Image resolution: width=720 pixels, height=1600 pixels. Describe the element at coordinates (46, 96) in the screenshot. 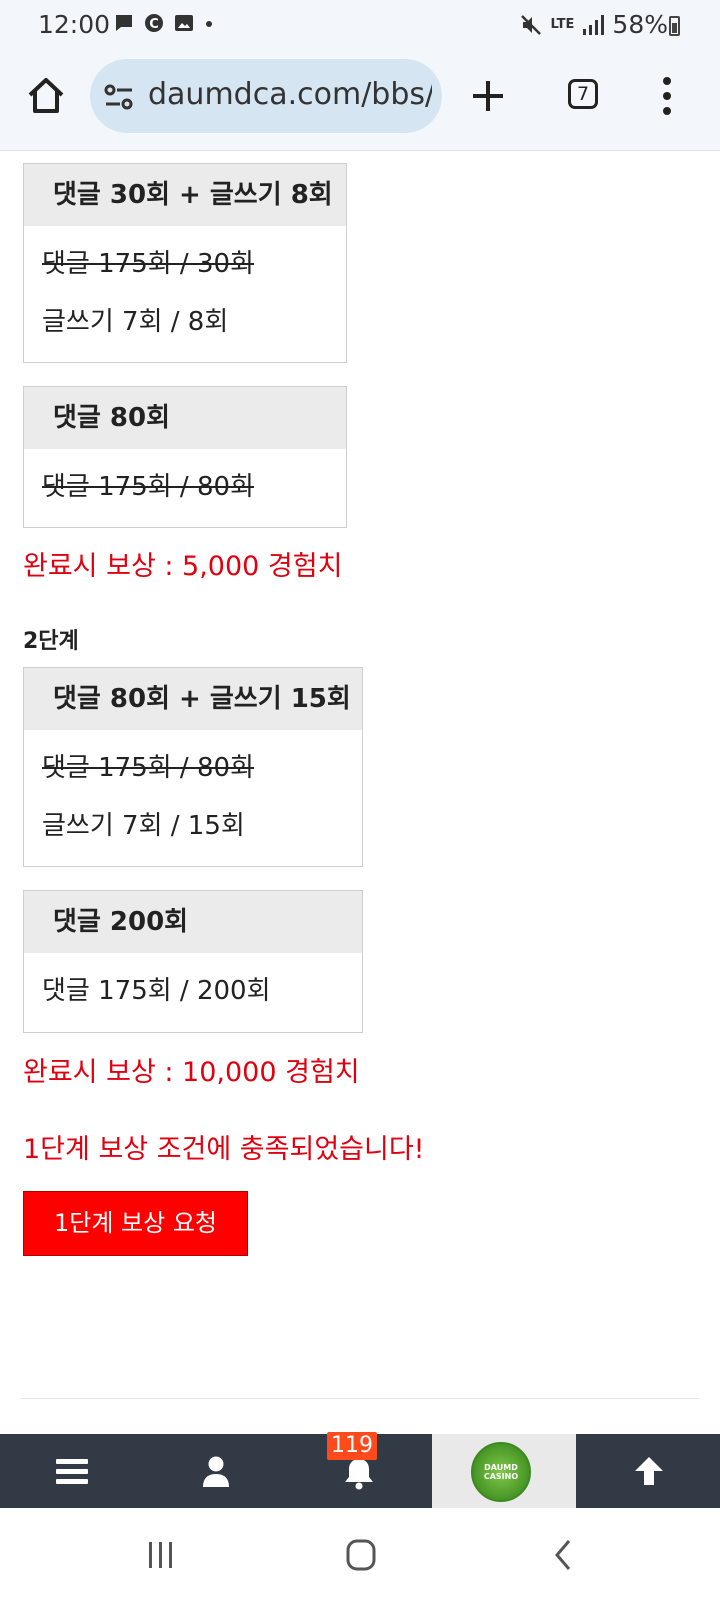

I see `home-icon` at that location.